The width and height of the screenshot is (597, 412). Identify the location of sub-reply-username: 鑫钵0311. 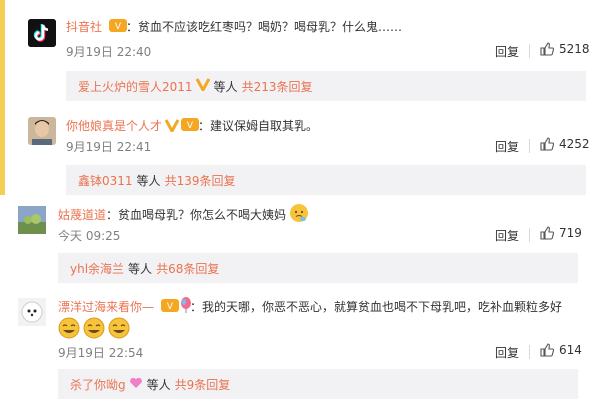
(105, 180).